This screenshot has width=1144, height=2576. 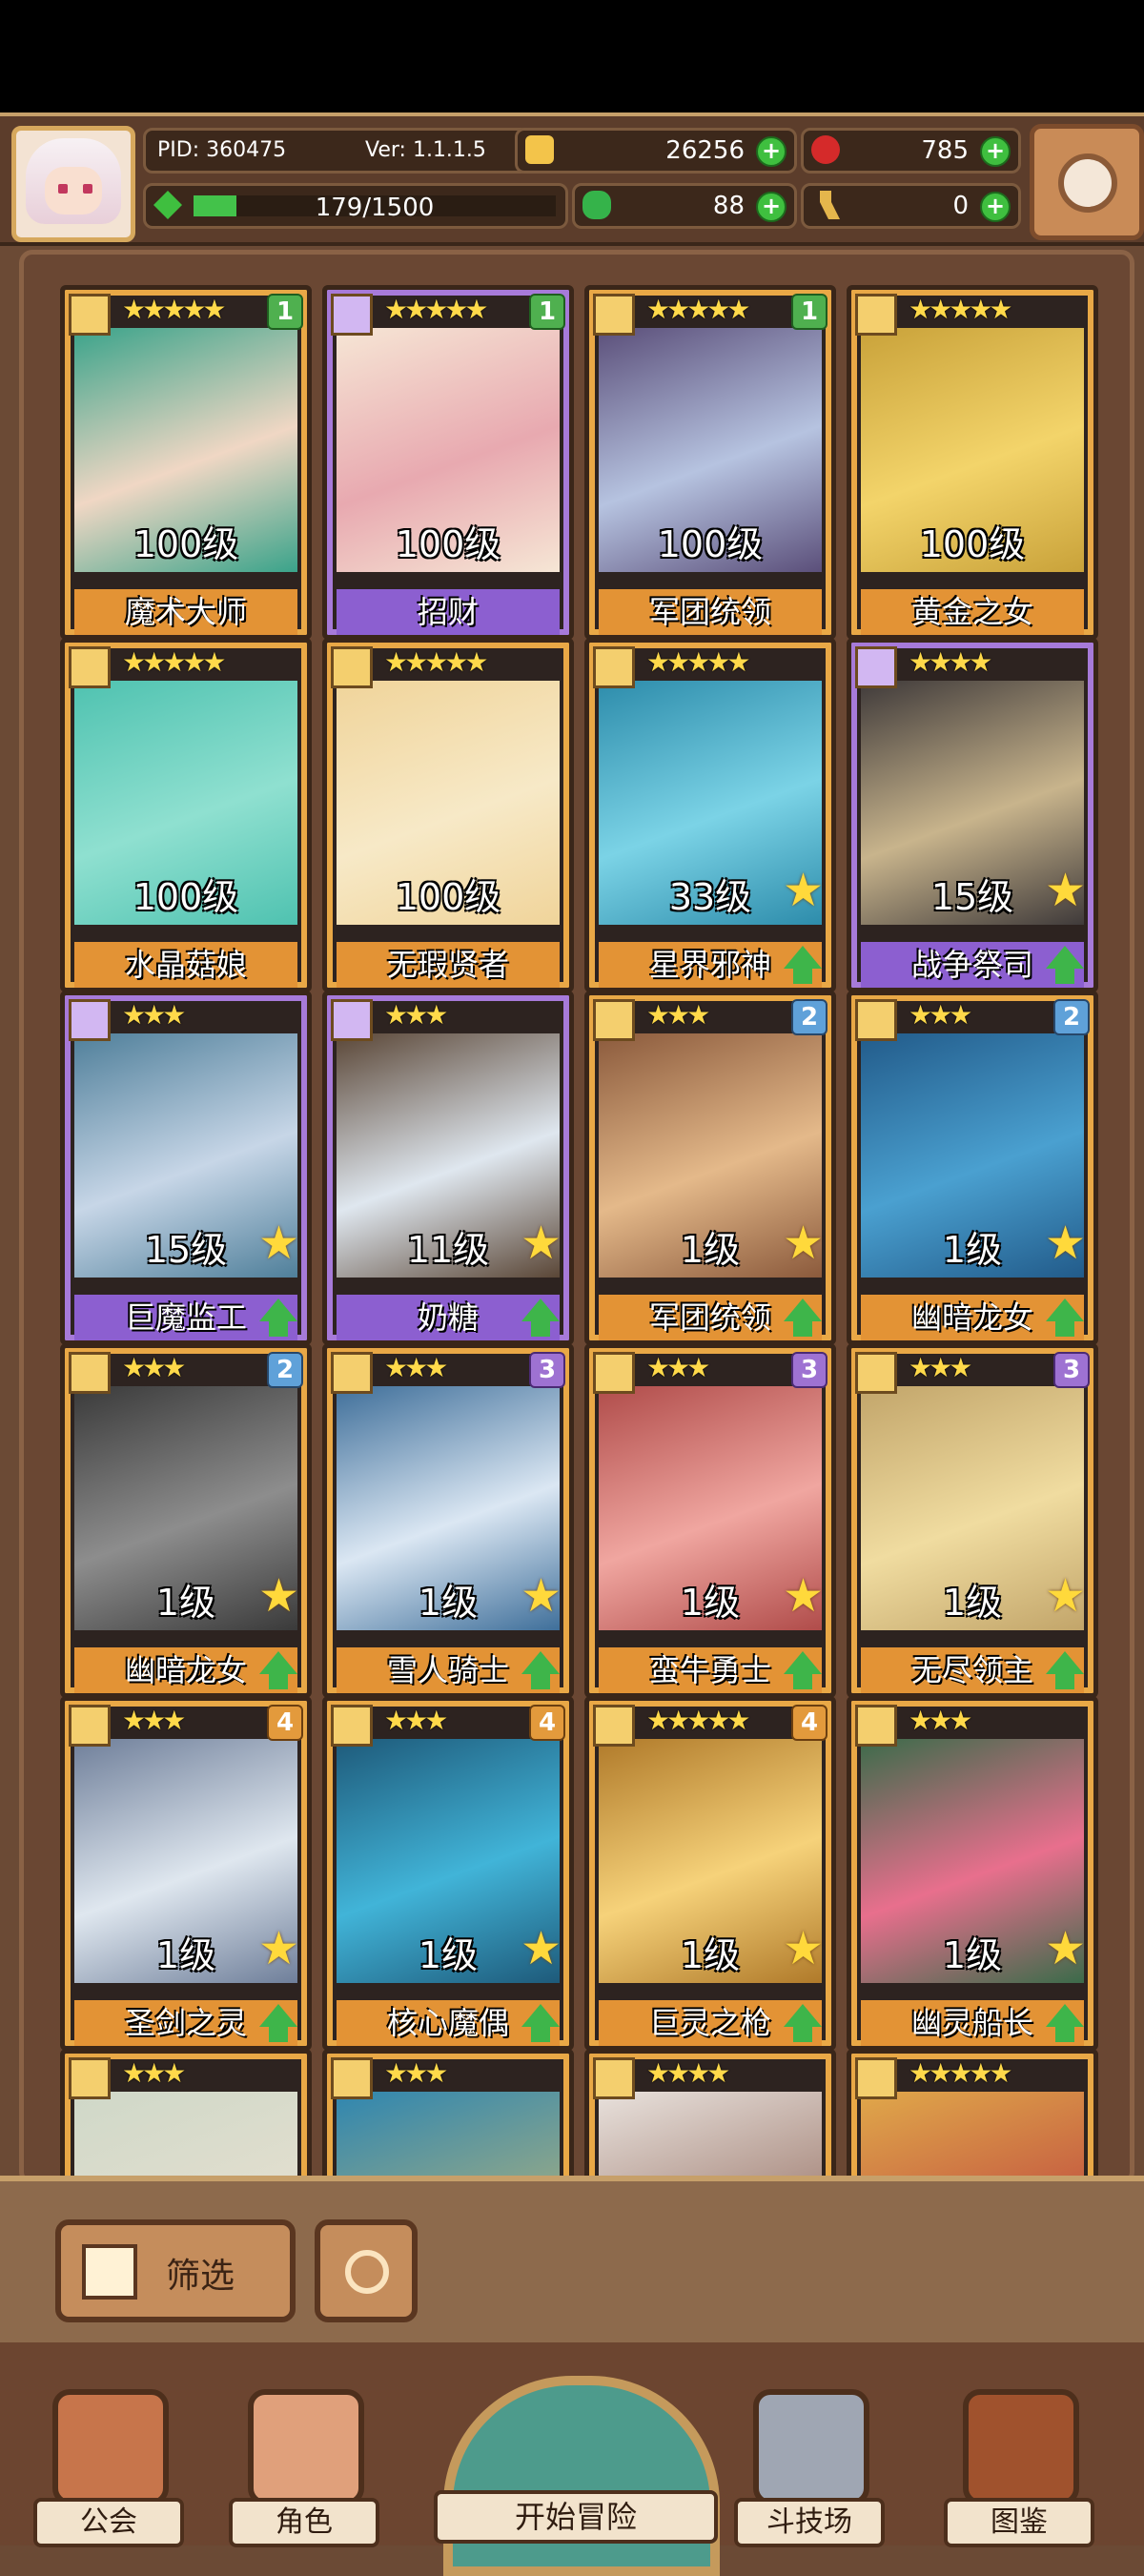 I want to click on add-coins-button: +, so click(x=771, y=151).